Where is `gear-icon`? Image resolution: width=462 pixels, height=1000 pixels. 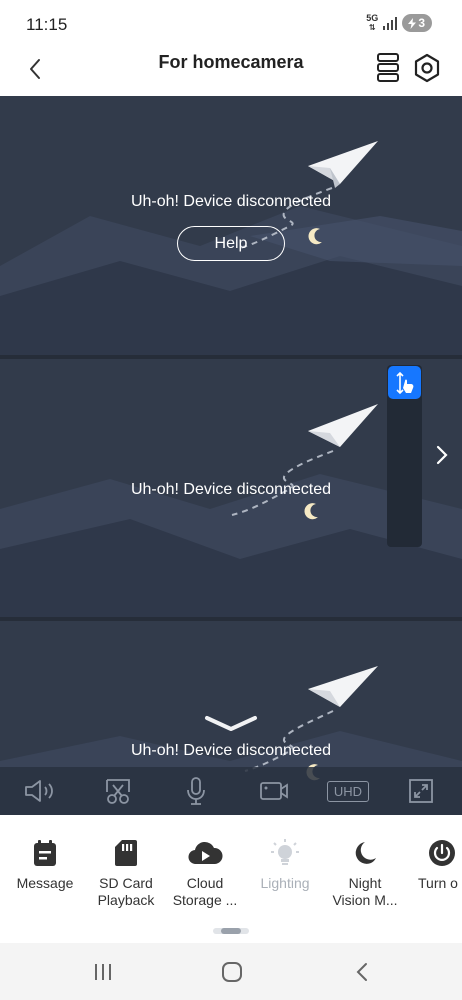
gear-icon is located at coordinates (427, 68).